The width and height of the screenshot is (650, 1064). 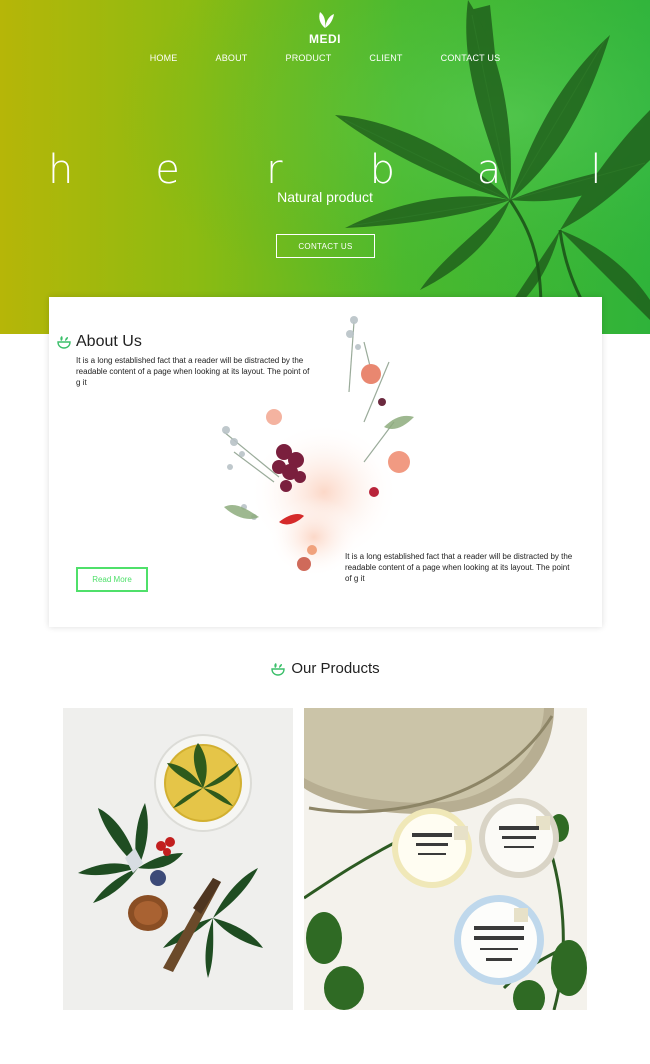 What do you see at coordinates (61, 170) in the screenshot?
I see `hero-title-letter: h` at bounding box center [61, 170].